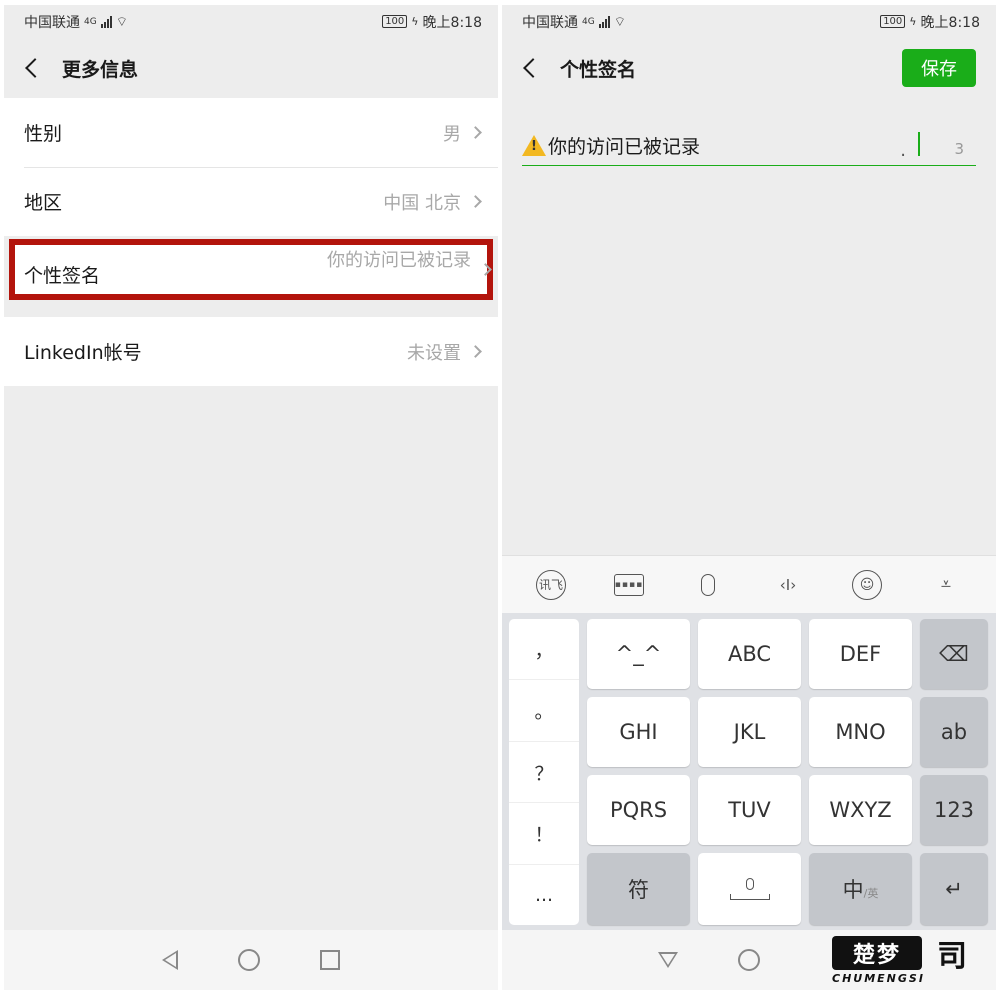  I want to click on save-button: 保存, so click(939, 68).